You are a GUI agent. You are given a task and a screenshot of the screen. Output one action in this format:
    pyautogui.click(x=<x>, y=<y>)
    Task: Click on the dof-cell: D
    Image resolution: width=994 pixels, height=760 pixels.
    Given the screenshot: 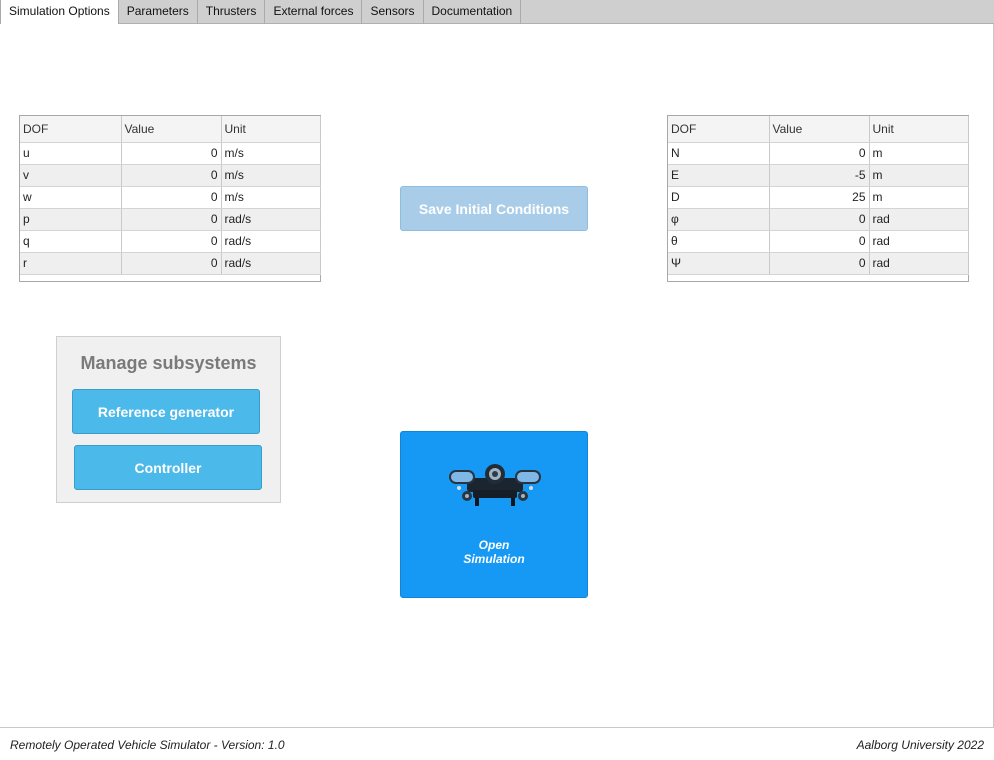 What is the action you would take?
    pyautogui.click(x=719, y=197)
    